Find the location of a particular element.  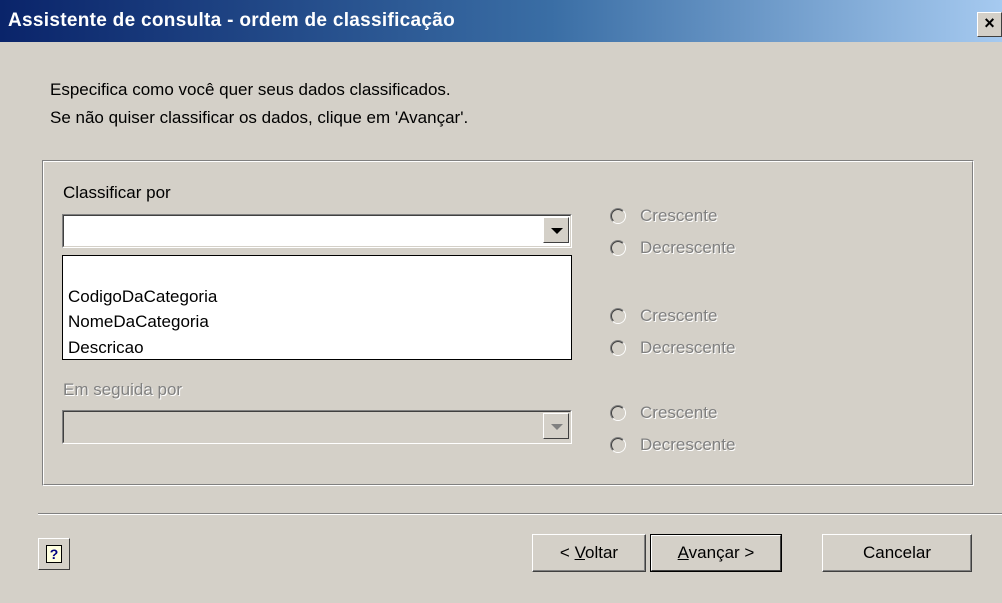

help-icon: ? is located at coordinates (54, 554).